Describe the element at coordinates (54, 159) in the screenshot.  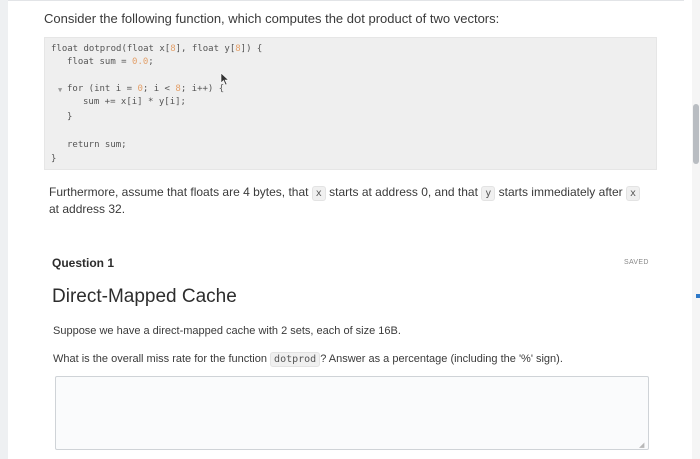
I see `code-line-close-outer: }` at that location.